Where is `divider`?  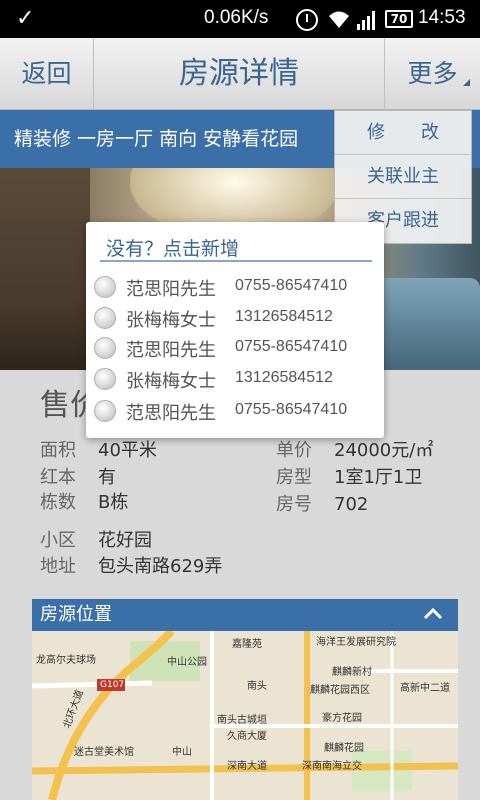 divider is located at coordinates (236, 261).